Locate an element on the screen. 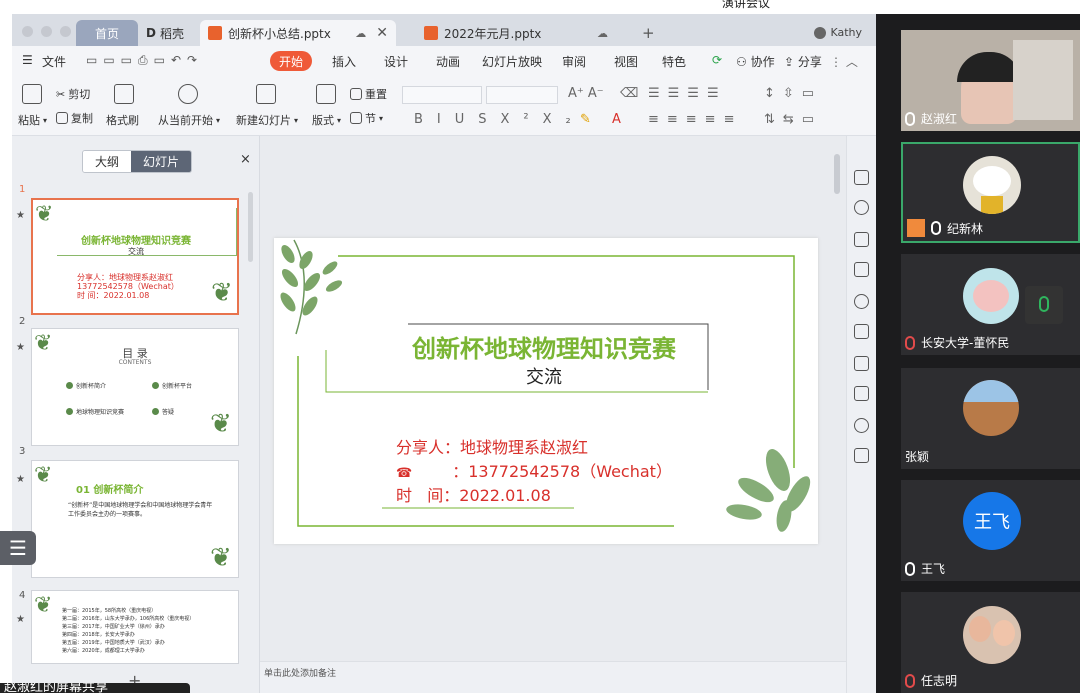 The height and width of the screenshot is (693, 1080). cut-label: 剪切 is located at coordinates (79, 94).